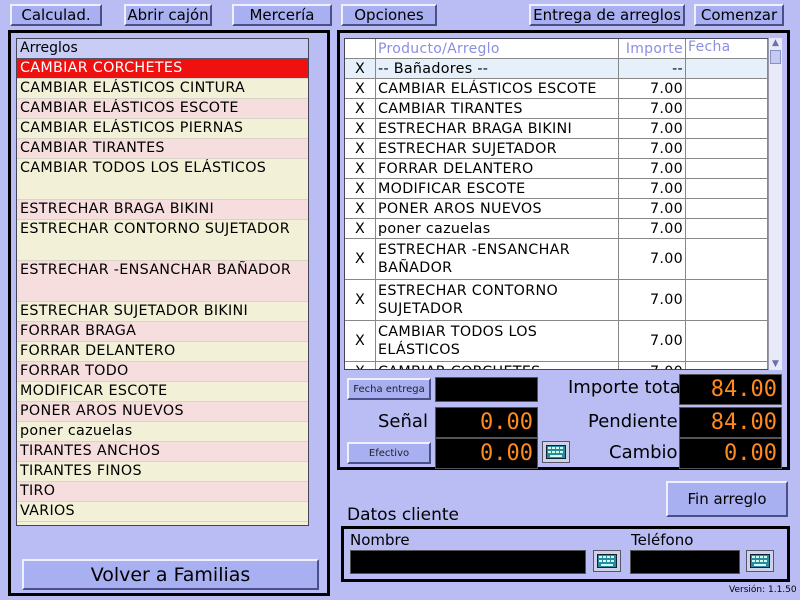  What do you see at coordinates (486, 453) in the screenshot?
I see `cash-field: 0.00` at bounding box center [486, 453].